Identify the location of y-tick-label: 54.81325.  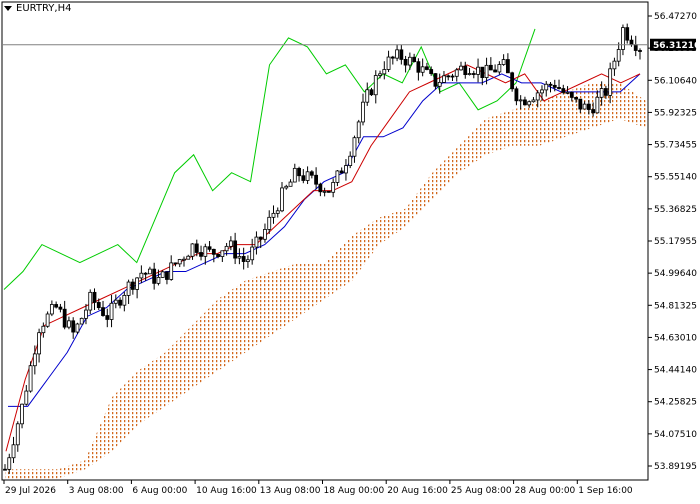
(675, 306).